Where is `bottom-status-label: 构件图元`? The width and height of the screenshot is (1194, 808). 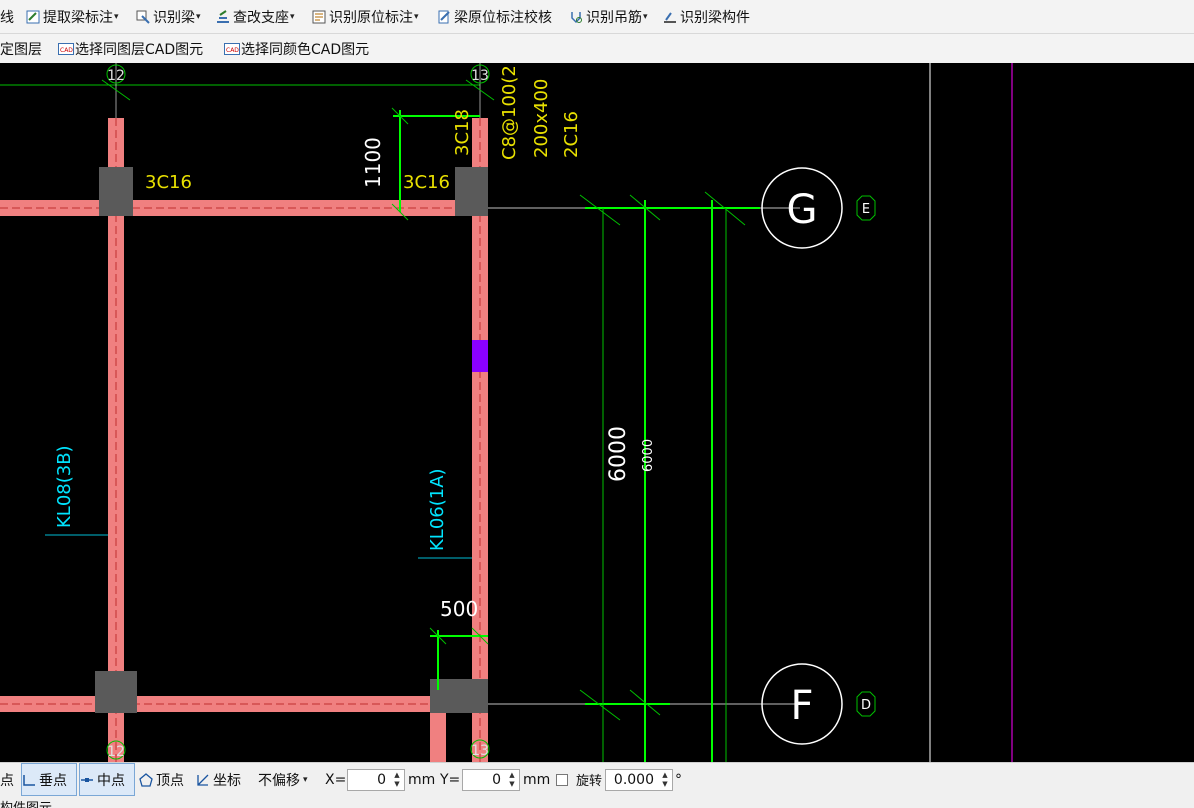 bottom-status-label: 构件图元 is located at coordinates (26, 802).